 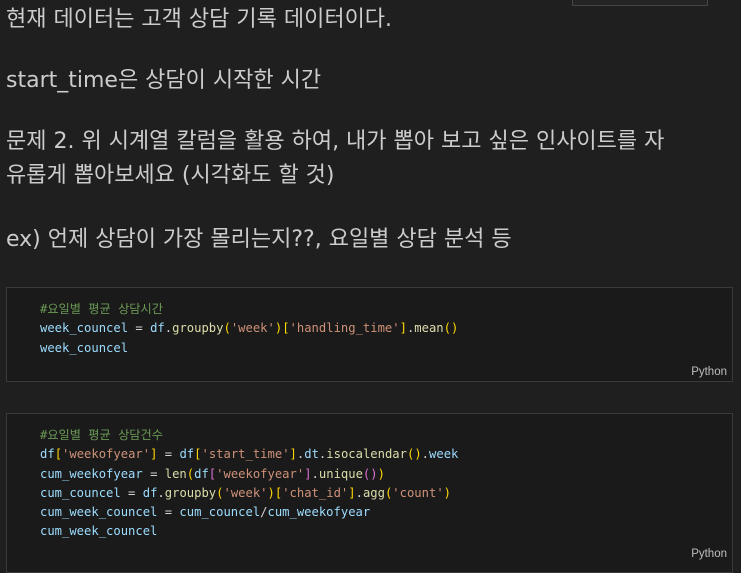 I want to click on code-comment: #요일별 평균 상담시간, so click(x=101, y=309).